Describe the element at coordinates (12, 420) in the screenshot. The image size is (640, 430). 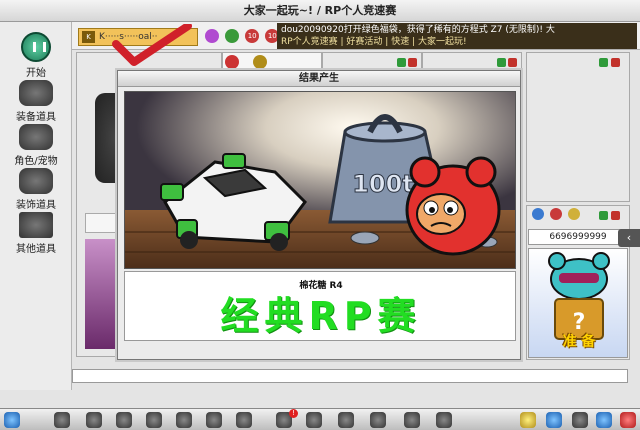
I see `home-icon` at that location.